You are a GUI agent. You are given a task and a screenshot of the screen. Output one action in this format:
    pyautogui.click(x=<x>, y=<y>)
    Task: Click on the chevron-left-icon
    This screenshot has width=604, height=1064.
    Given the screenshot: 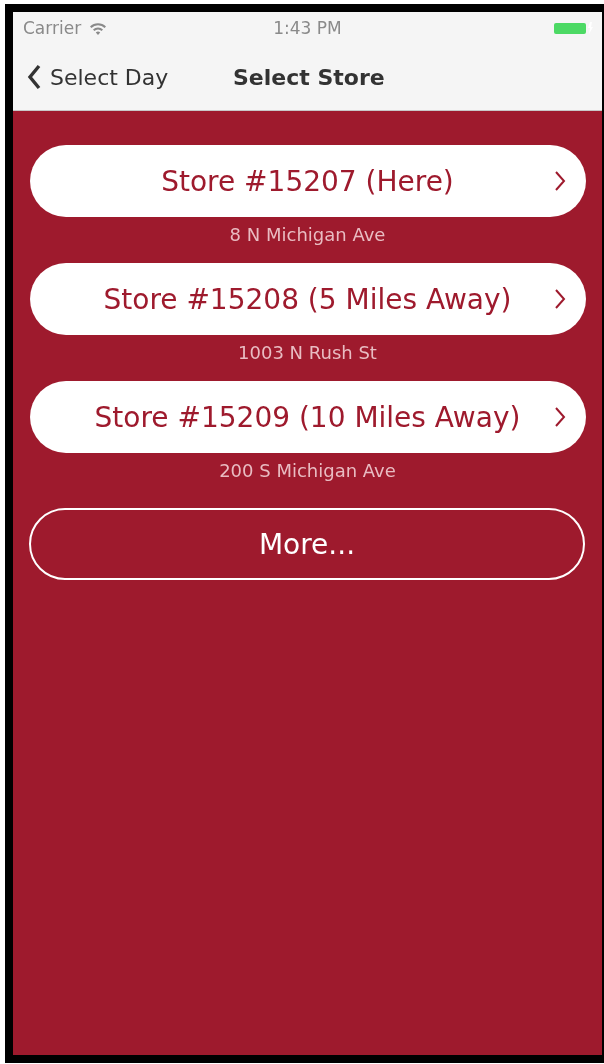 What is the action you would take?
    pyautogui.click(x=34, y=77)
    